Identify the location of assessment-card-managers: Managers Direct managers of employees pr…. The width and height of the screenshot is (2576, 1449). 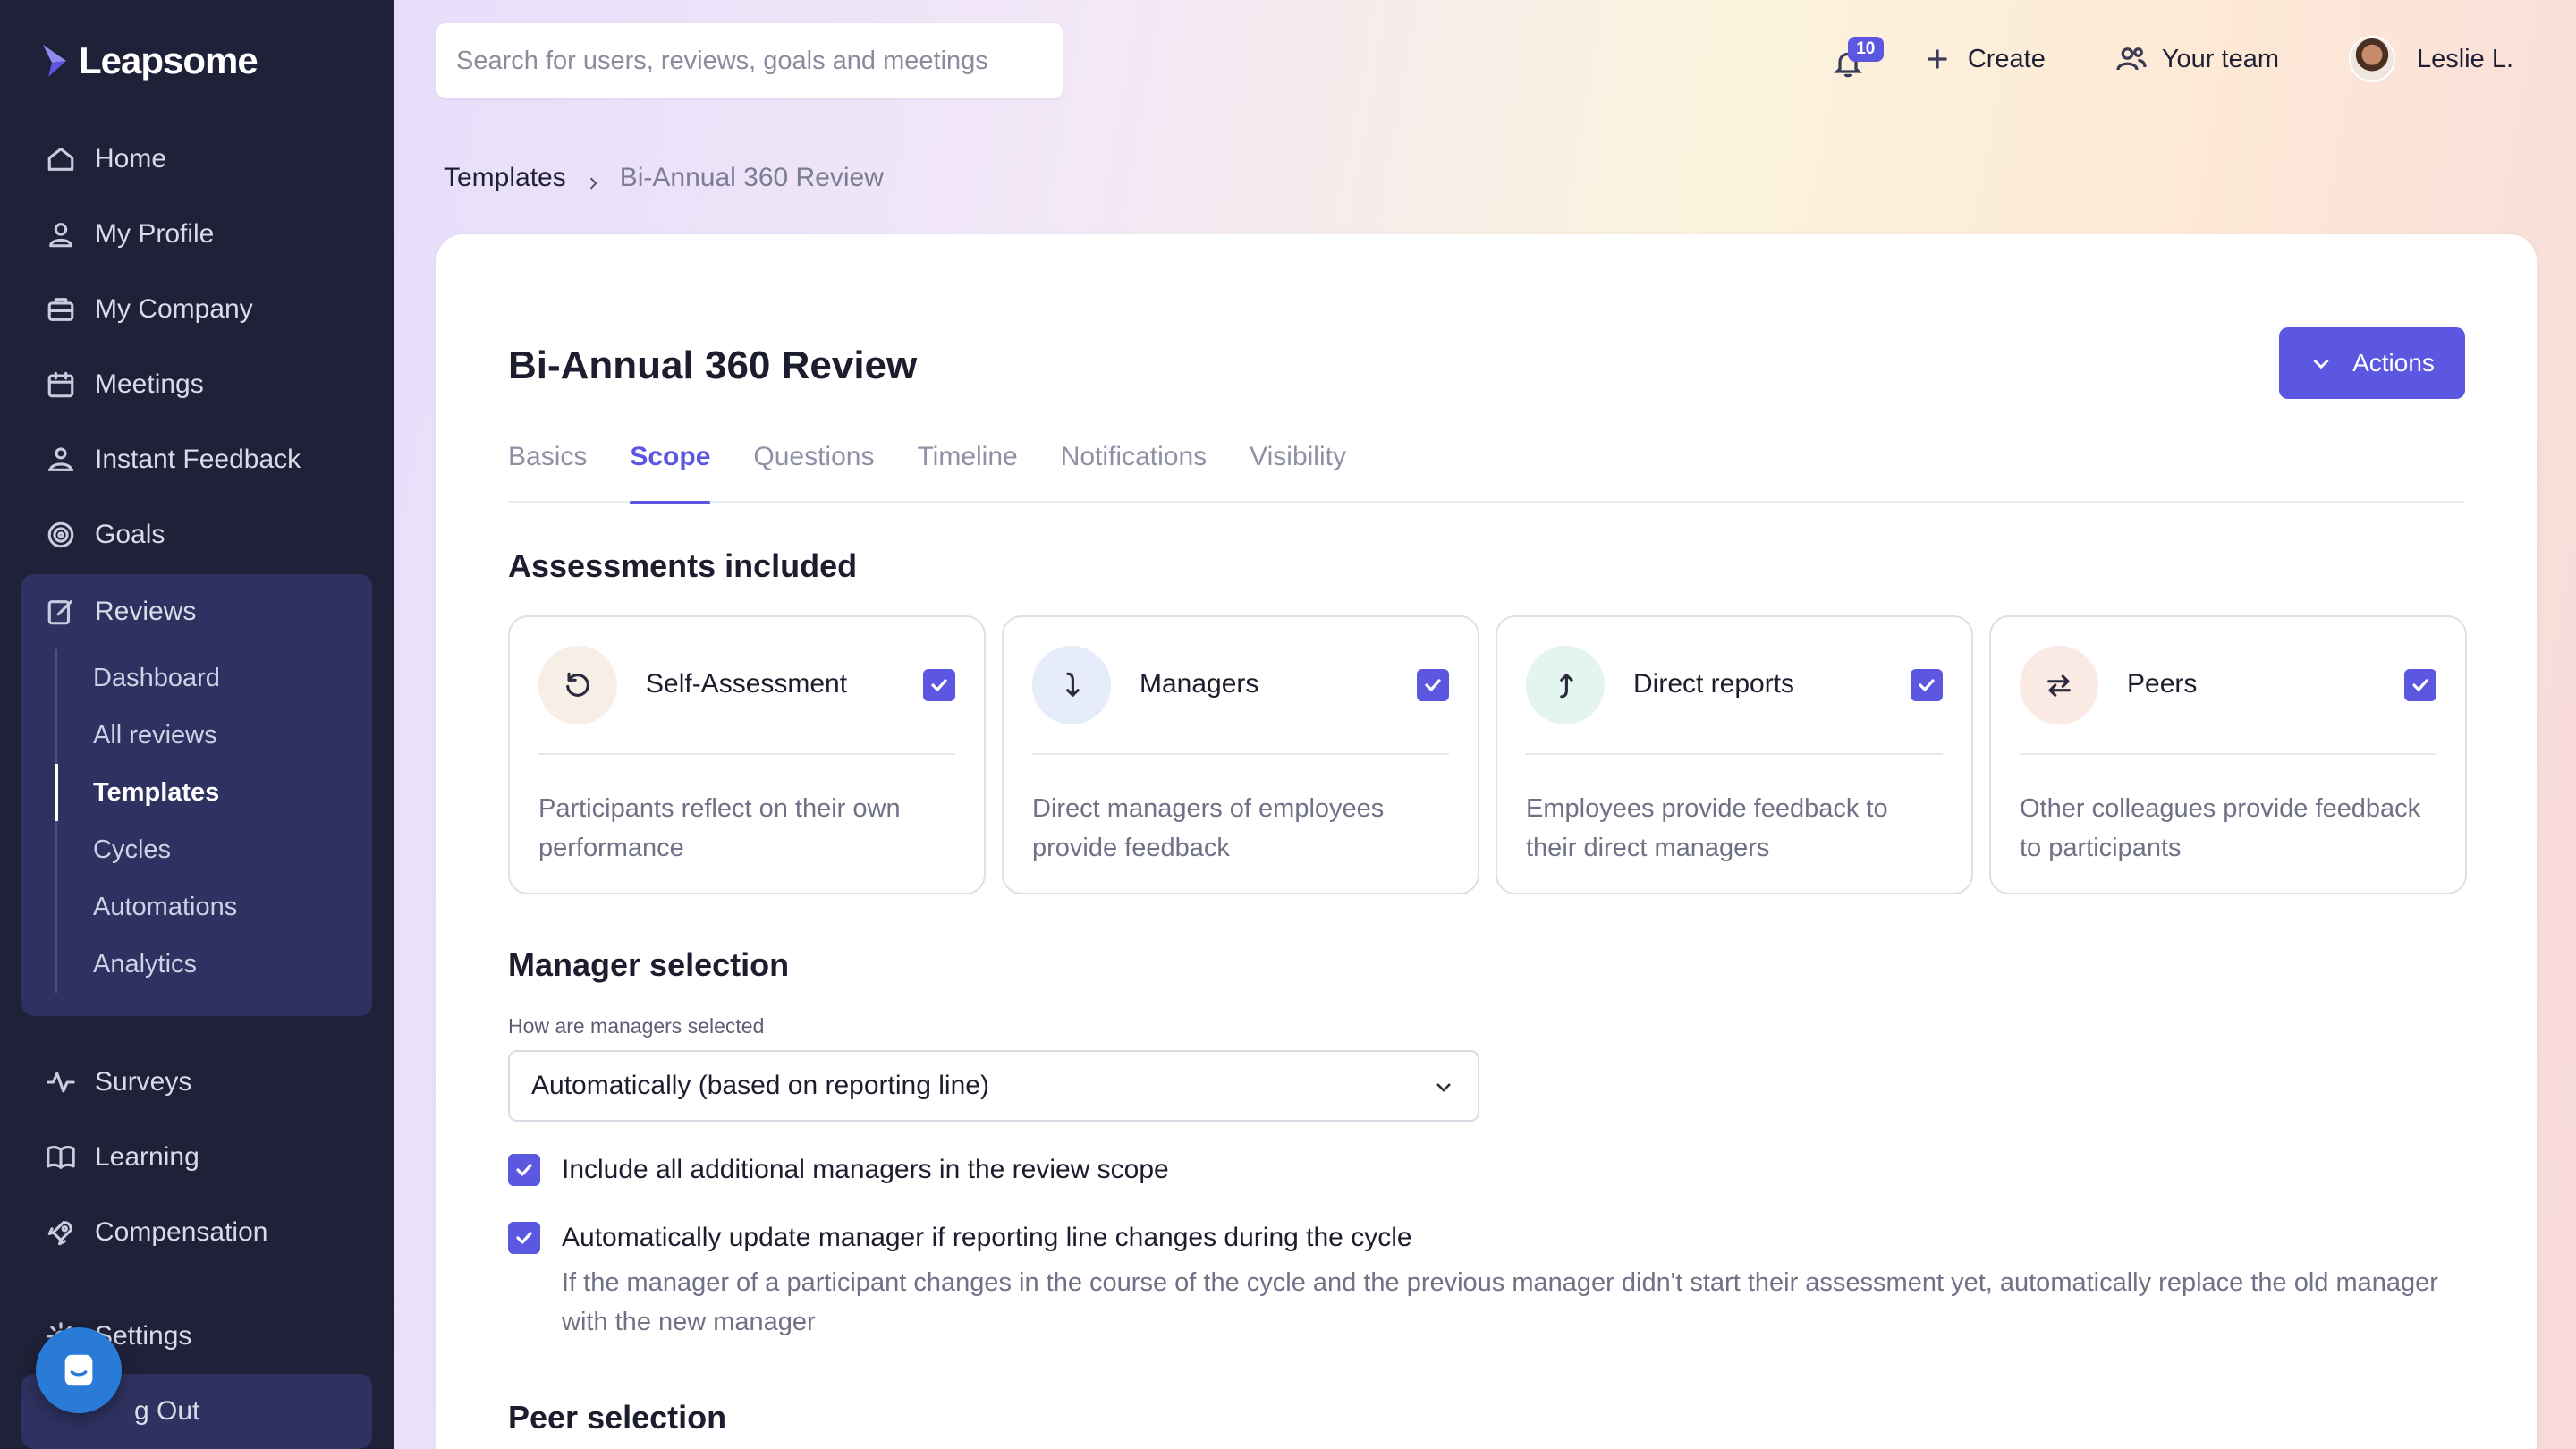
(1240, 754).